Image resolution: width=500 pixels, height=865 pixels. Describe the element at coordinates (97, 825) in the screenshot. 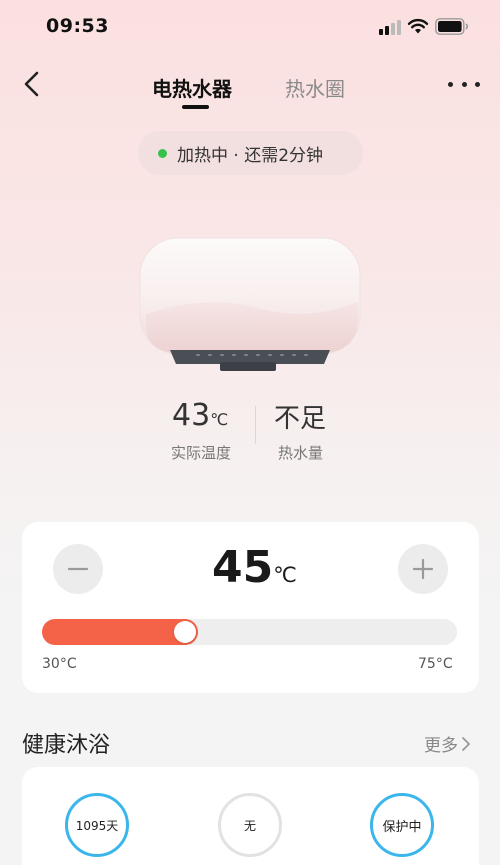

I see `health-item-days: 1095天` at that location.